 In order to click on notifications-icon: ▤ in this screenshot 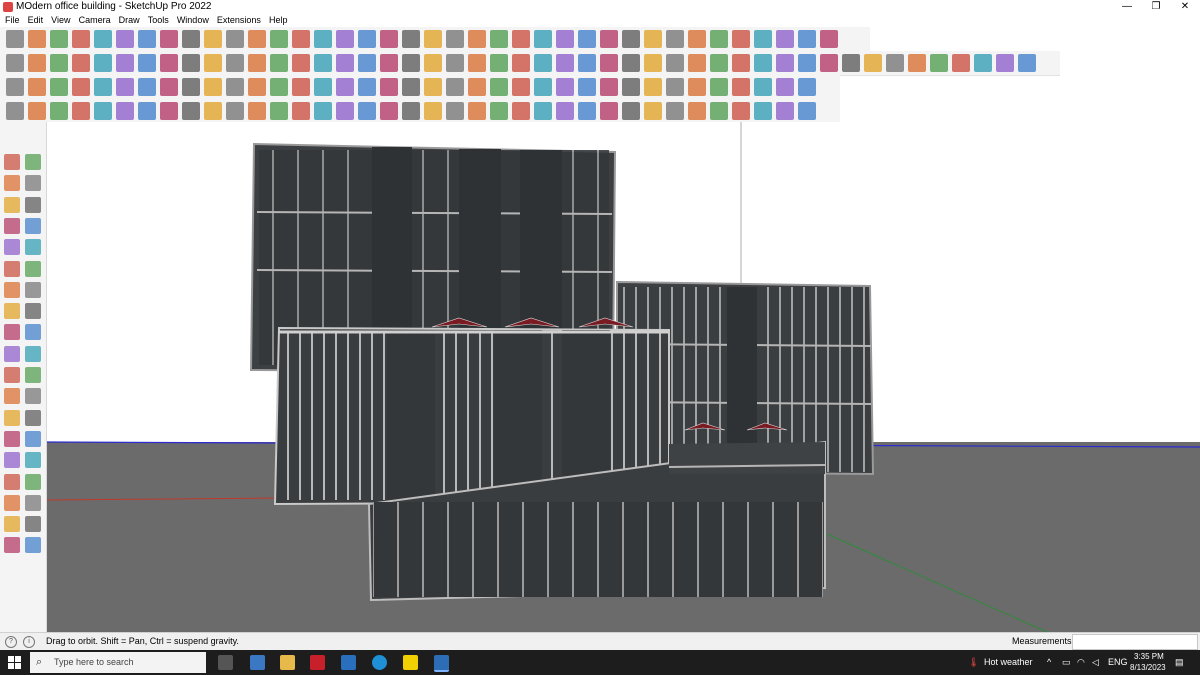, I will do `click(1179, 662)`.